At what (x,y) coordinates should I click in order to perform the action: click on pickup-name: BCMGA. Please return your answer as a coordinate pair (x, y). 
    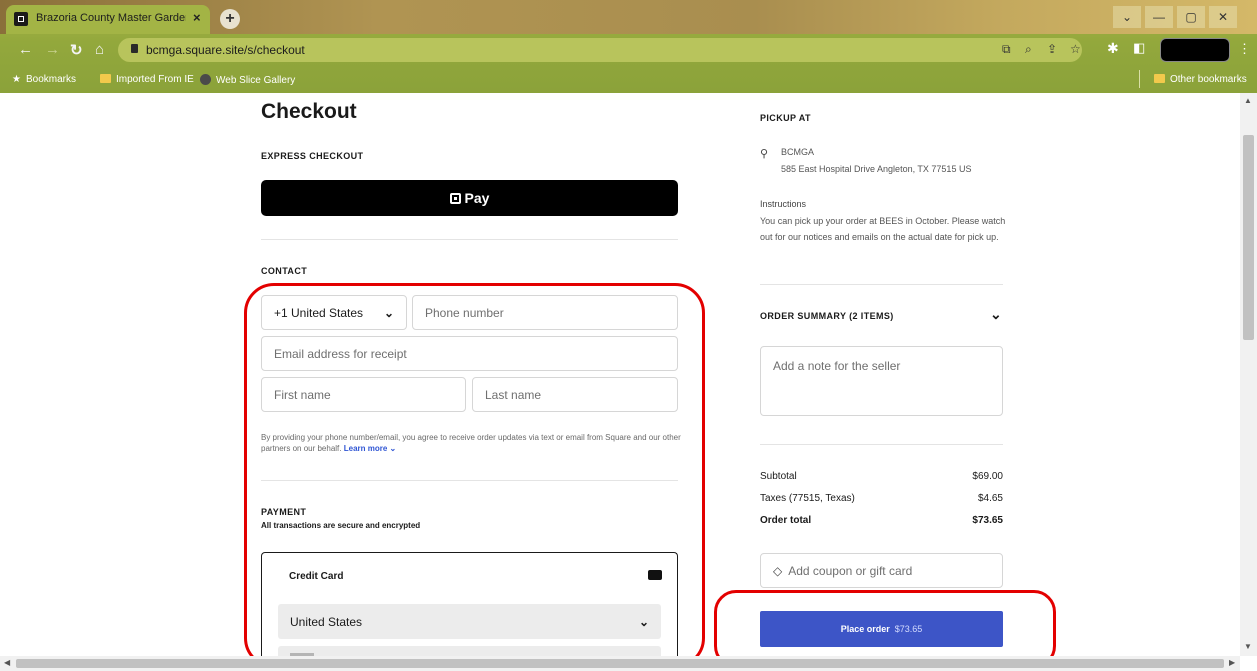
    Looking at the image, I should click on (798, 152).